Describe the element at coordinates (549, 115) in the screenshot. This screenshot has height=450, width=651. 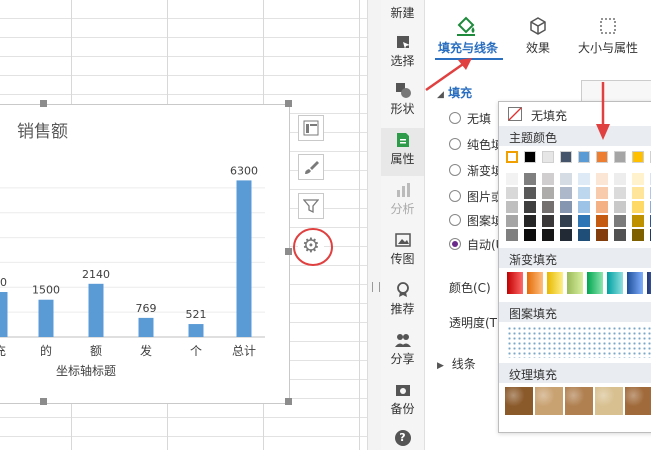
I see `no-fill-option: 无填充` at that location.